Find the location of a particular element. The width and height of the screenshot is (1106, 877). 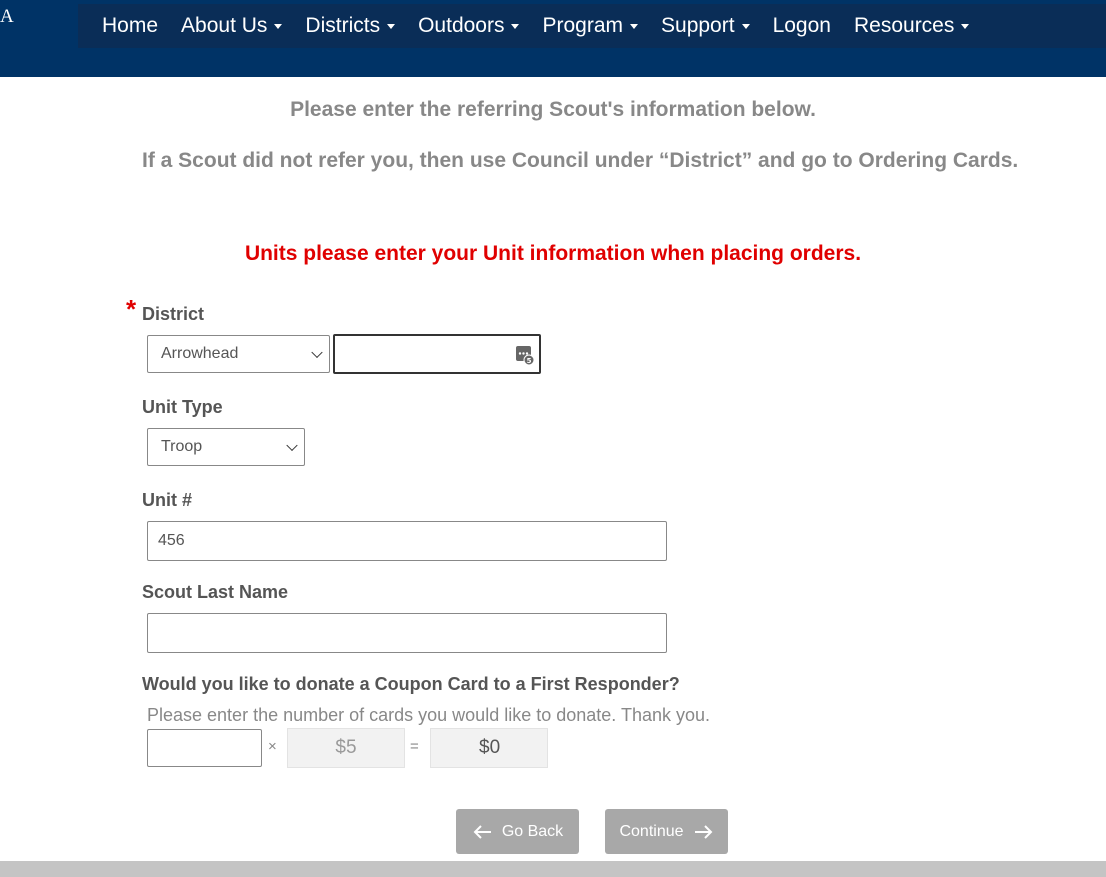

unit-type-selected-value: Troop is located at coordinates (182, 446).